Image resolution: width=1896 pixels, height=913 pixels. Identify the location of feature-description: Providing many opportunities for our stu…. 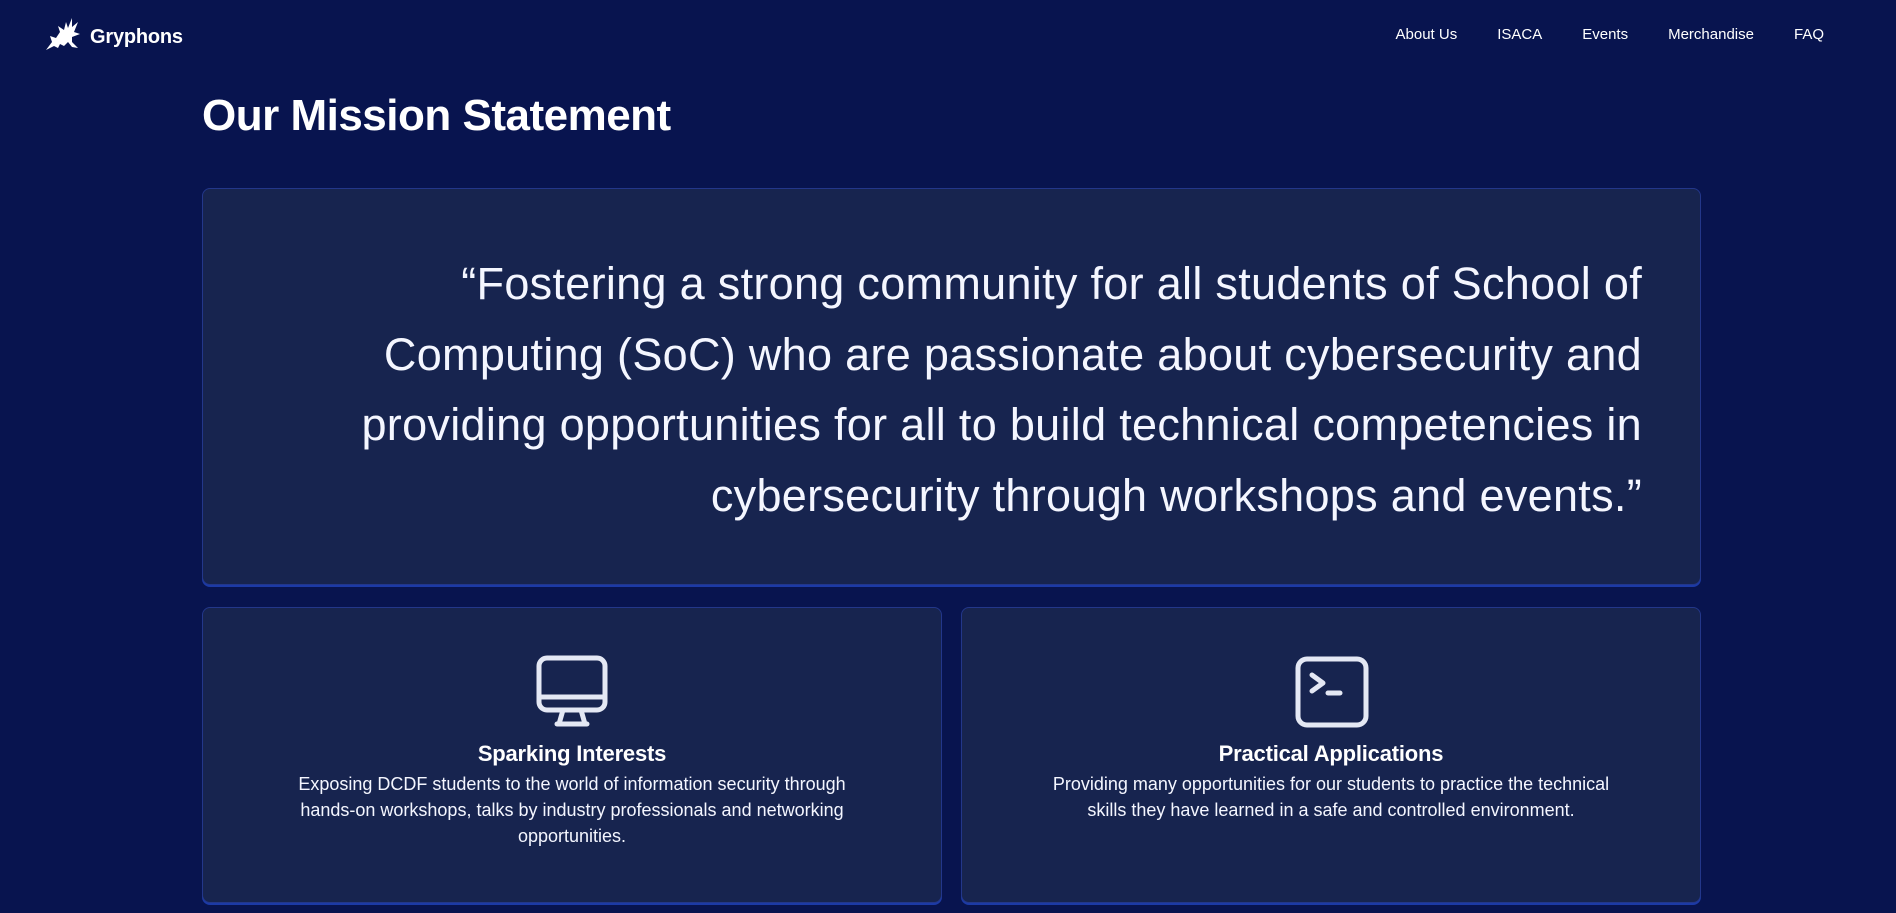
(1331, 797).